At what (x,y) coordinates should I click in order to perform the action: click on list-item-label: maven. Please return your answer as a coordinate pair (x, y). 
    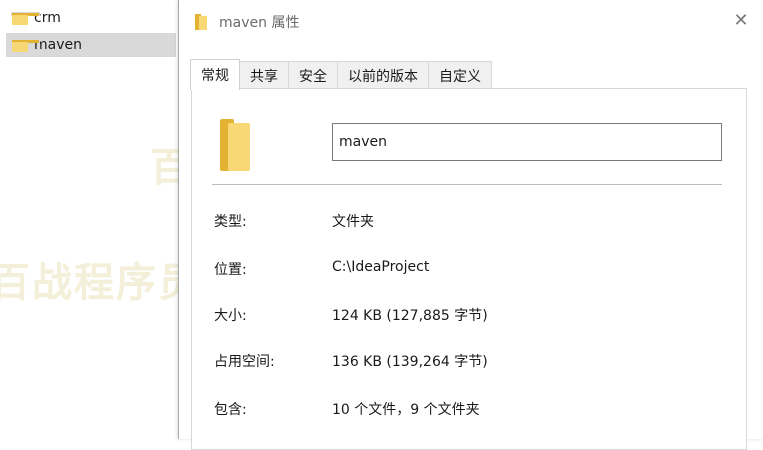
    Looking at the image, I should click on (58, 45).